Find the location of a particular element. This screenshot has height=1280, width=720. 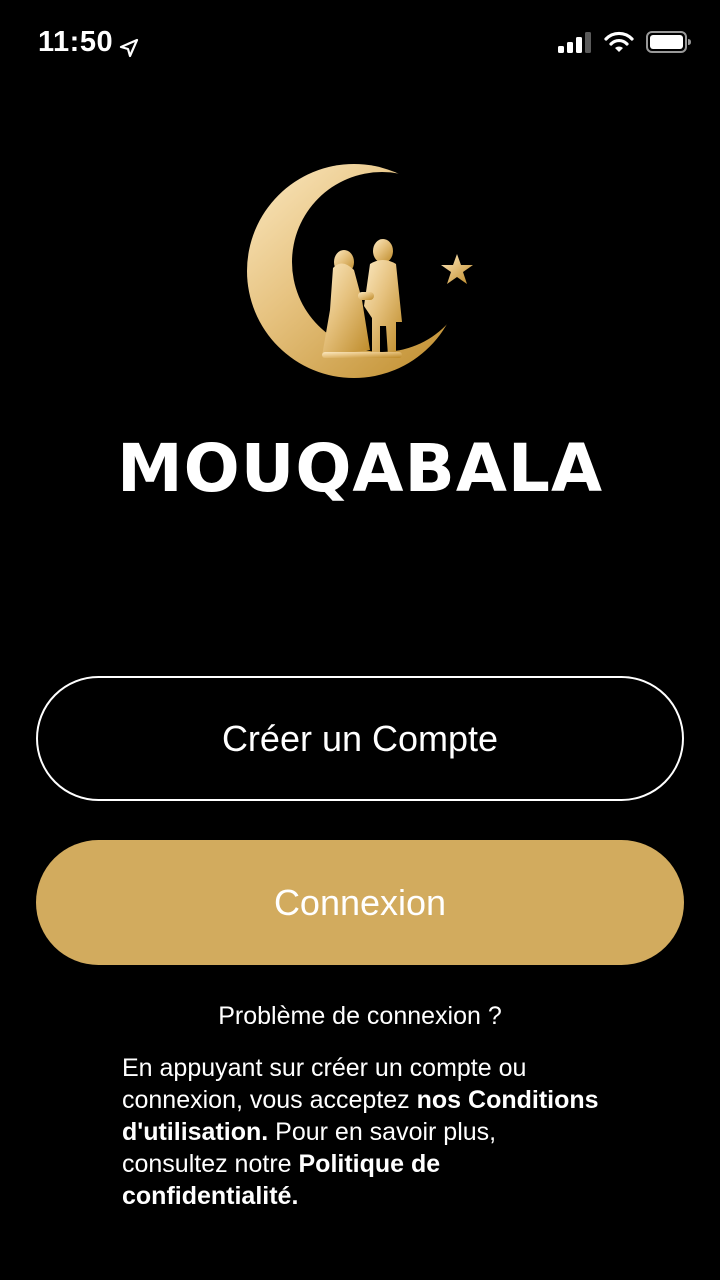

status-time: 11:50 is located at coordinates (88, 42).